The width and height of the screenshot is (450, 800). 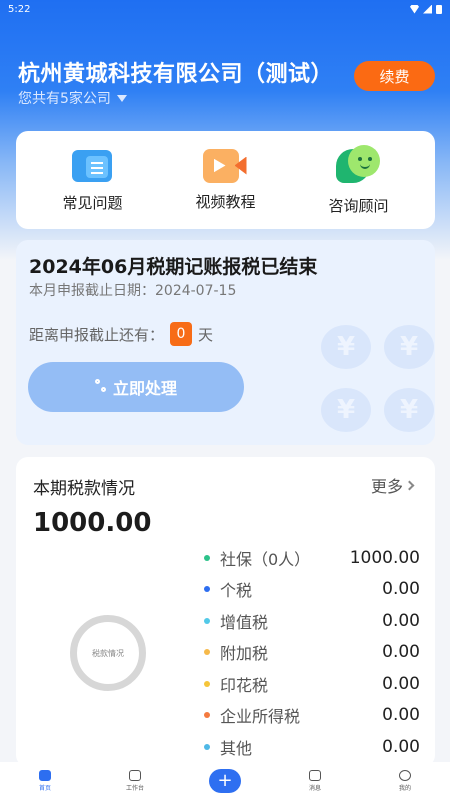 I want to click on quick-link-label: 咨询顾问, so click(x=358, y=205).